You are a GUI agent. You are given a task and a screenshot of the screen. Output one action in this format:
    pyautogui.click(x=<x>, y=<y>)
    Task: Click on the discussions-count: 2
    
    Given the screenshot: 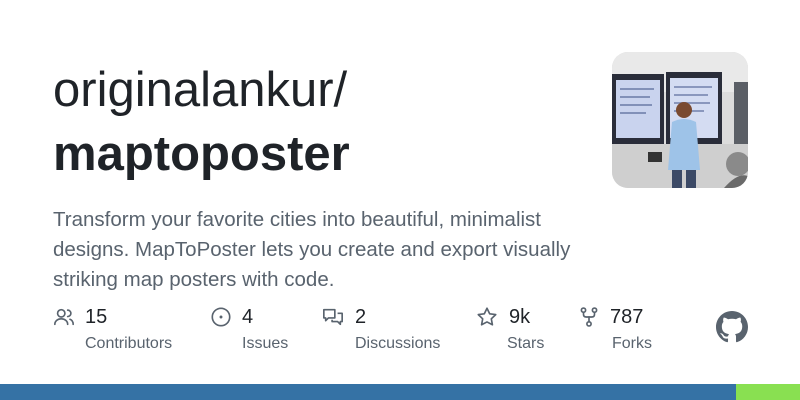 What is the action you would take?
    pyautogui.click(x=361, y=317)
    